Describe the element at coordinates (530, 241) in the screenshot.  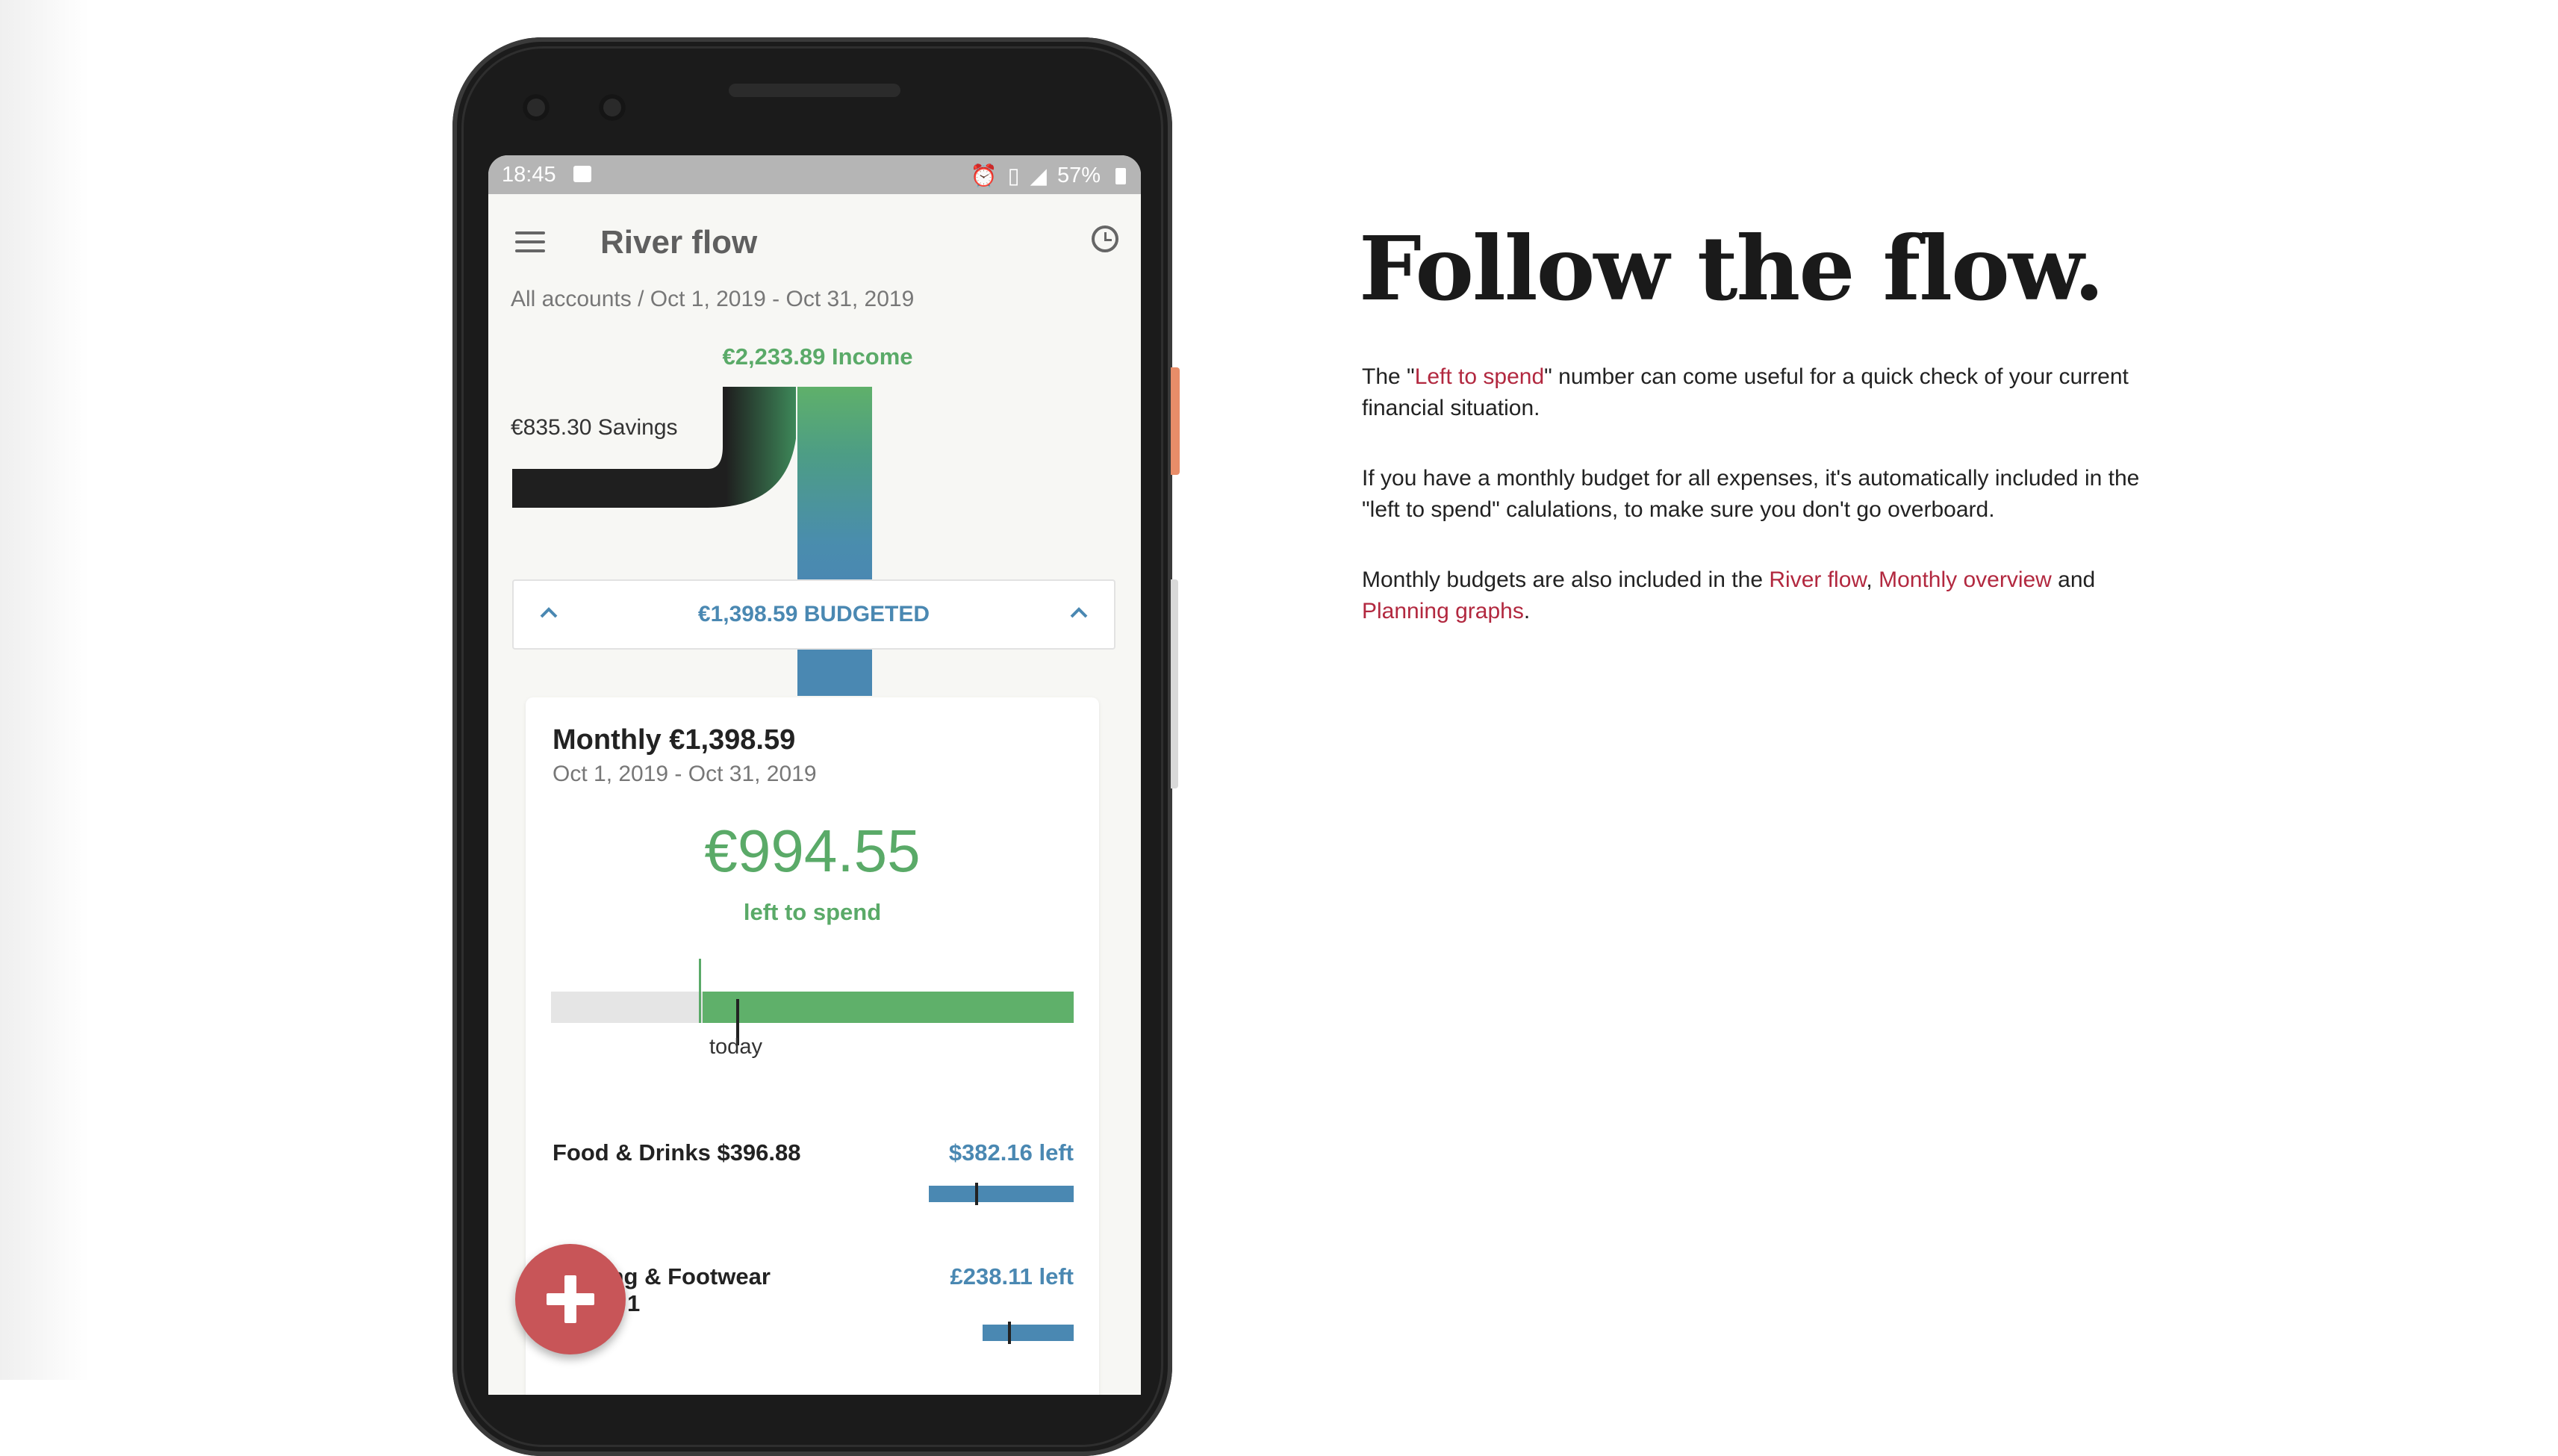
I see `menu-icon` at that location.